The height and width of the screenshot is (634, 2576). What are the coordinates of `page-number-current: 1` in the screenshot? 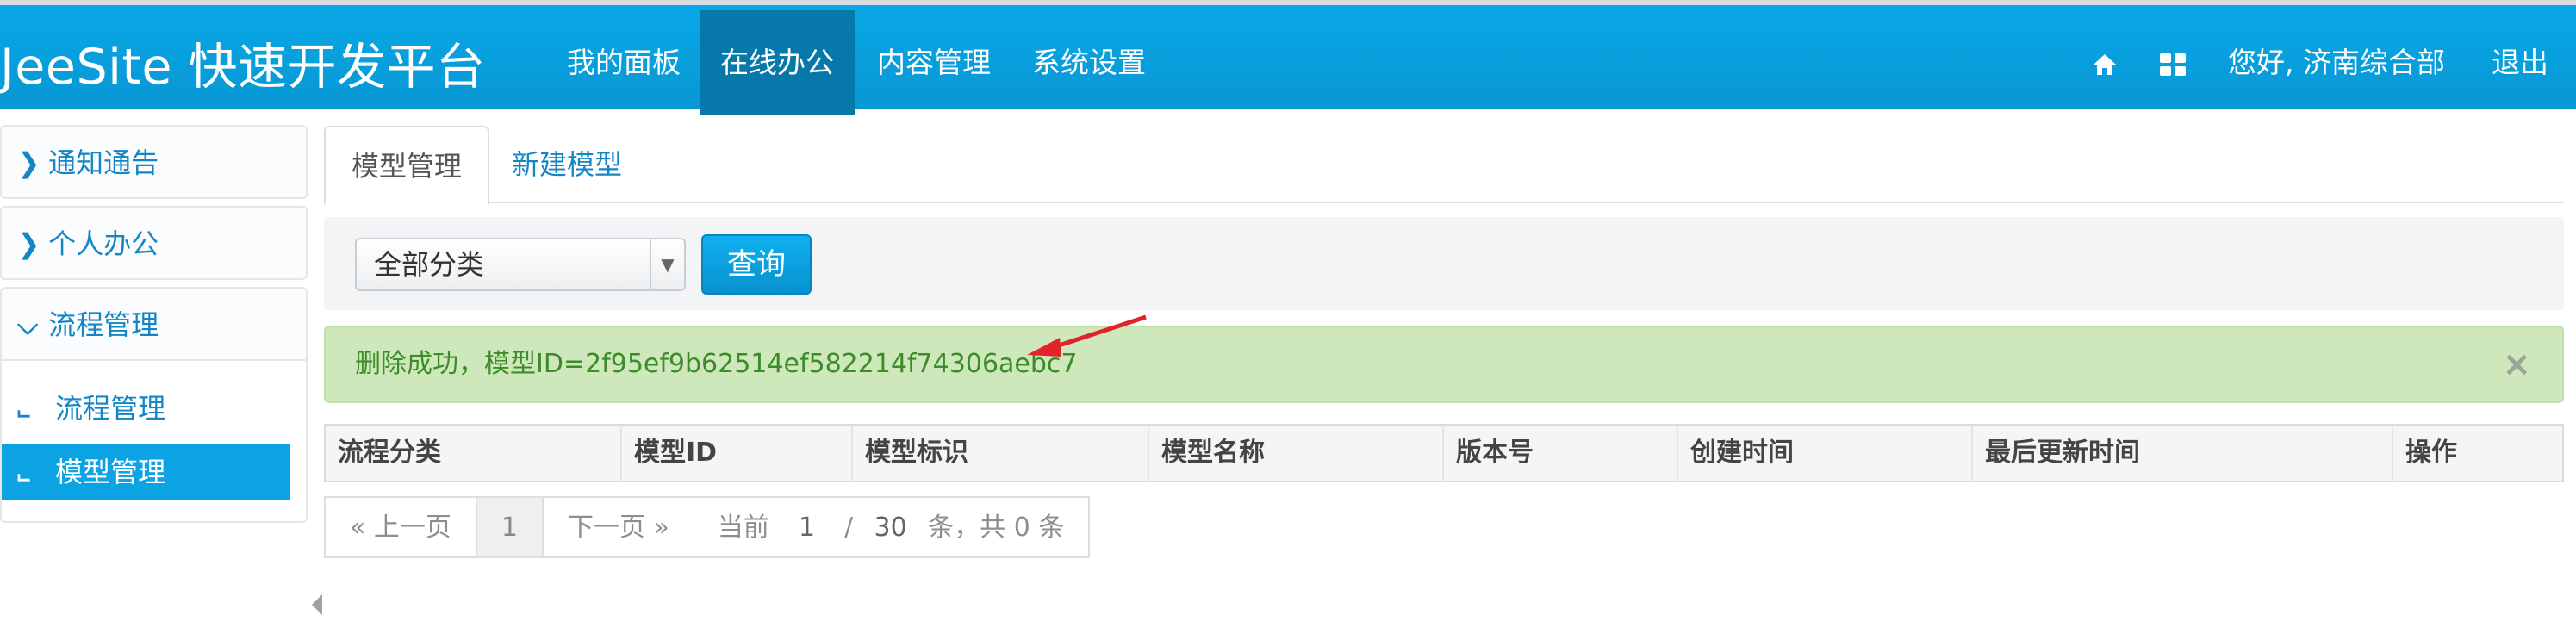 It's located at (510, 527).